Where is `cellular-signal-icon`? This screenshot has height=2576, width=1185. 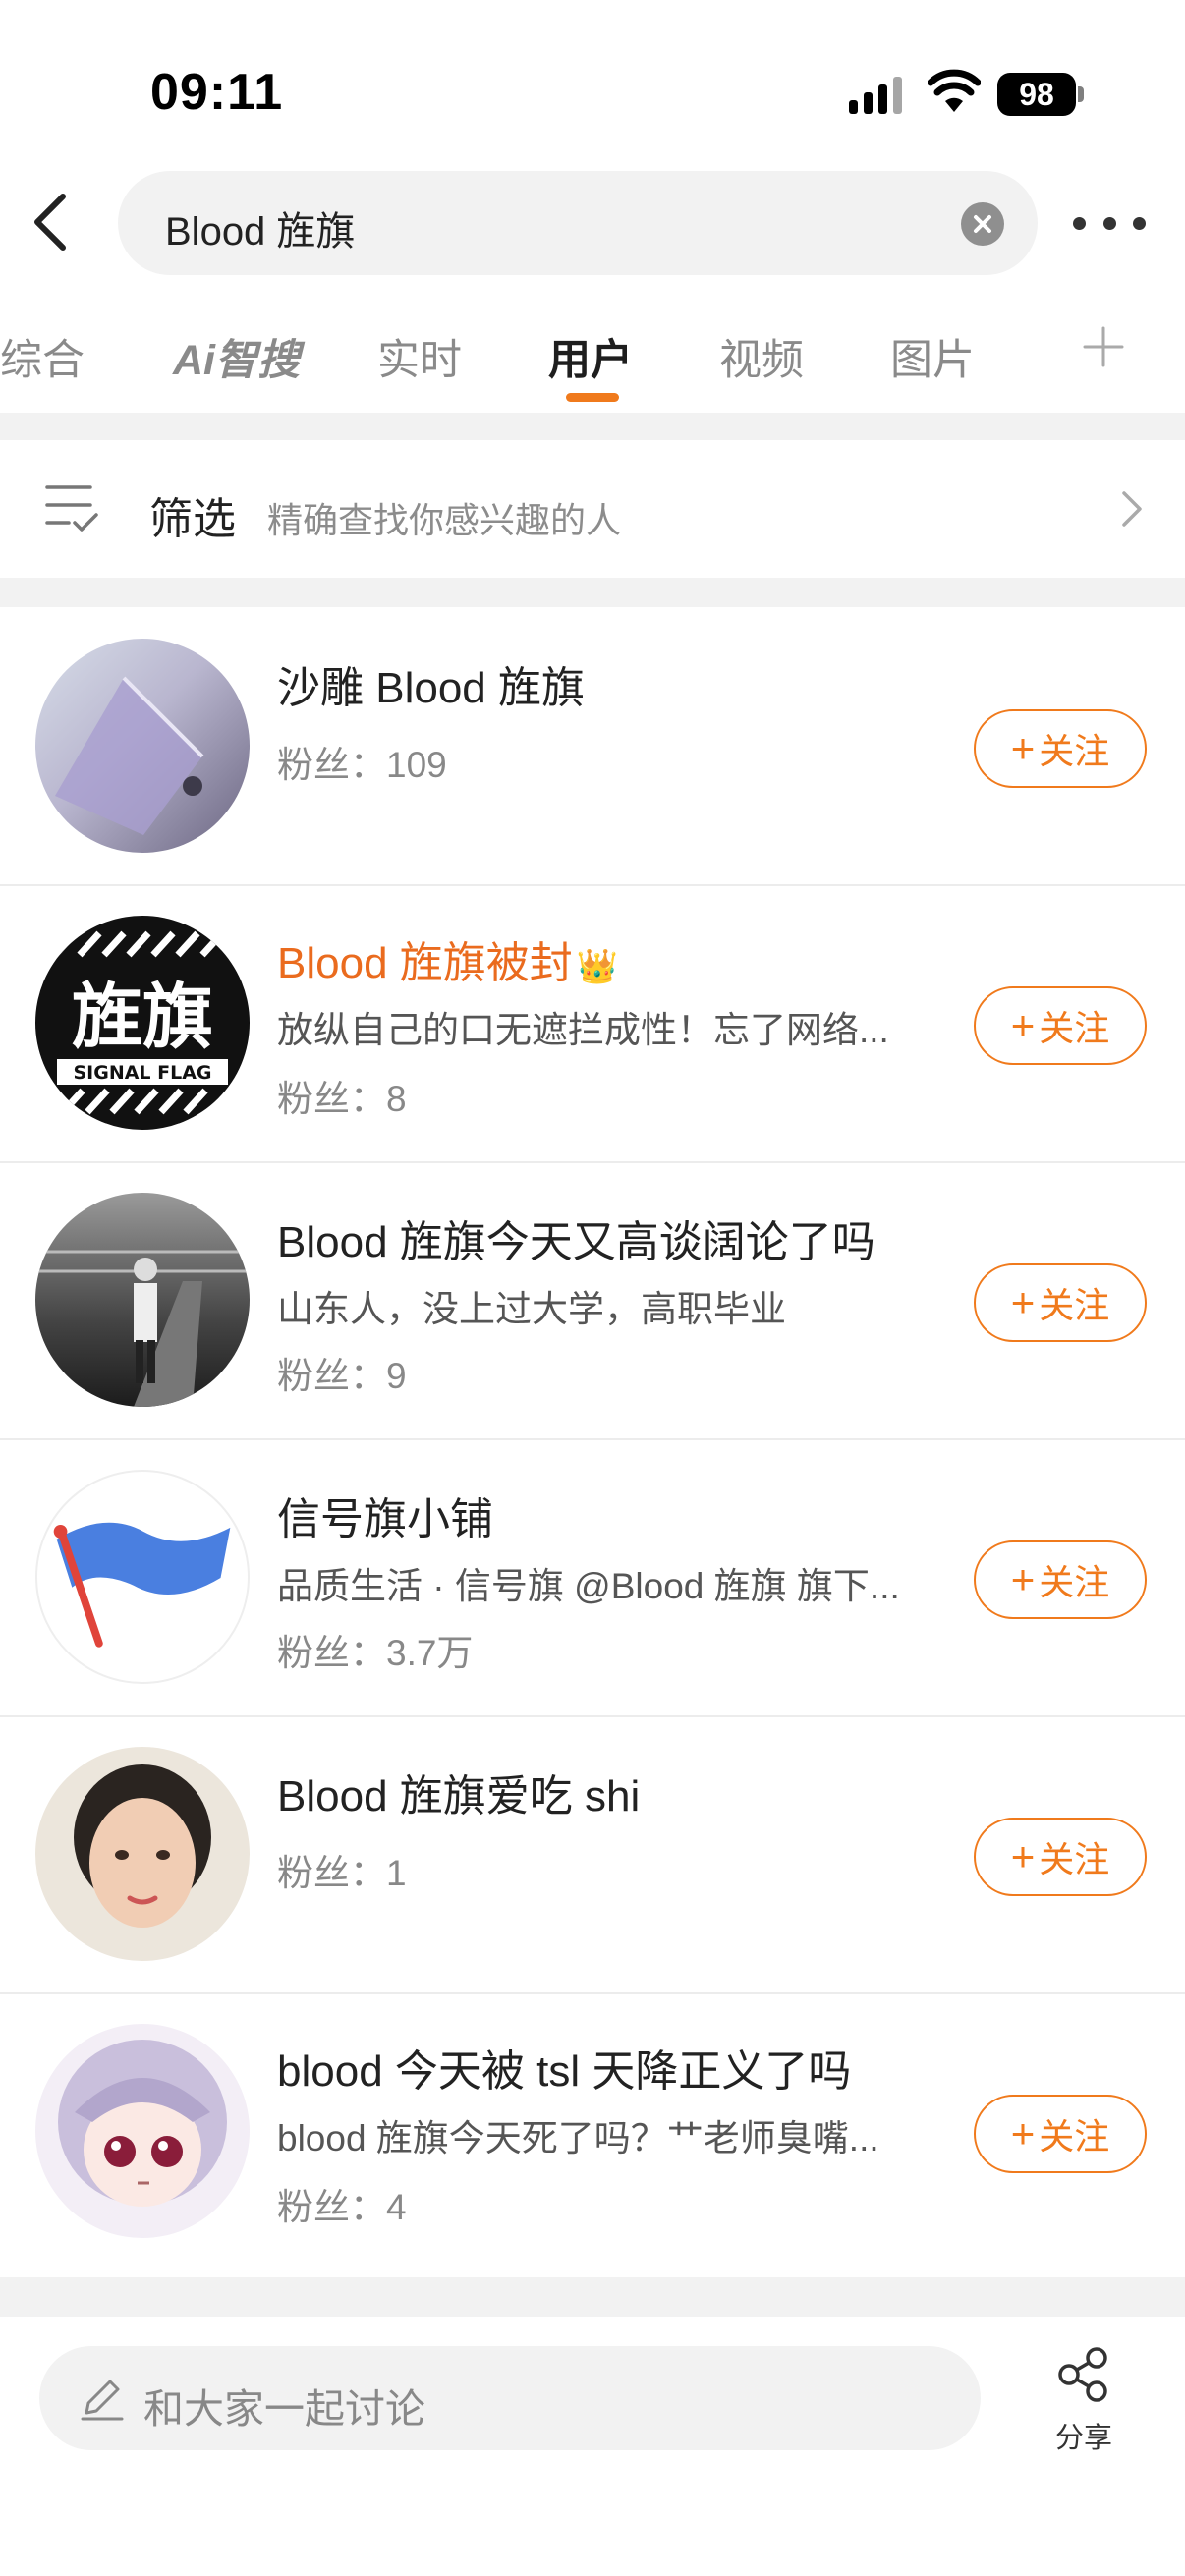 cellular-signal-icon is located at coordinates (876, 95).